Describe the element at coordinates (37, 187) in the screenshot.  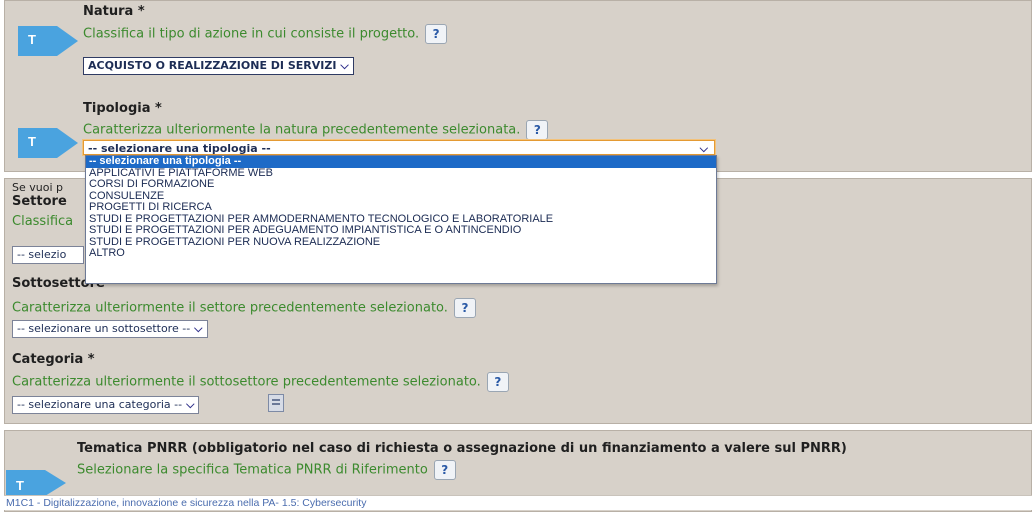
I see `settore-intro: Se vuoi p` at that location.